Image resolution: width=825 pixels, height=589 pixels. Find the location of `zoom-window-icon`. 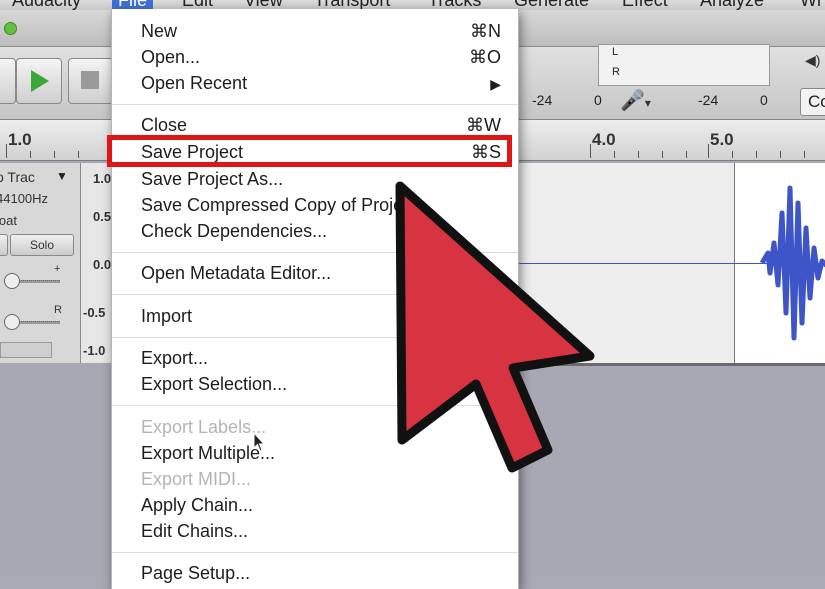

zoom-window-icon is located at coordinates (10, 28).